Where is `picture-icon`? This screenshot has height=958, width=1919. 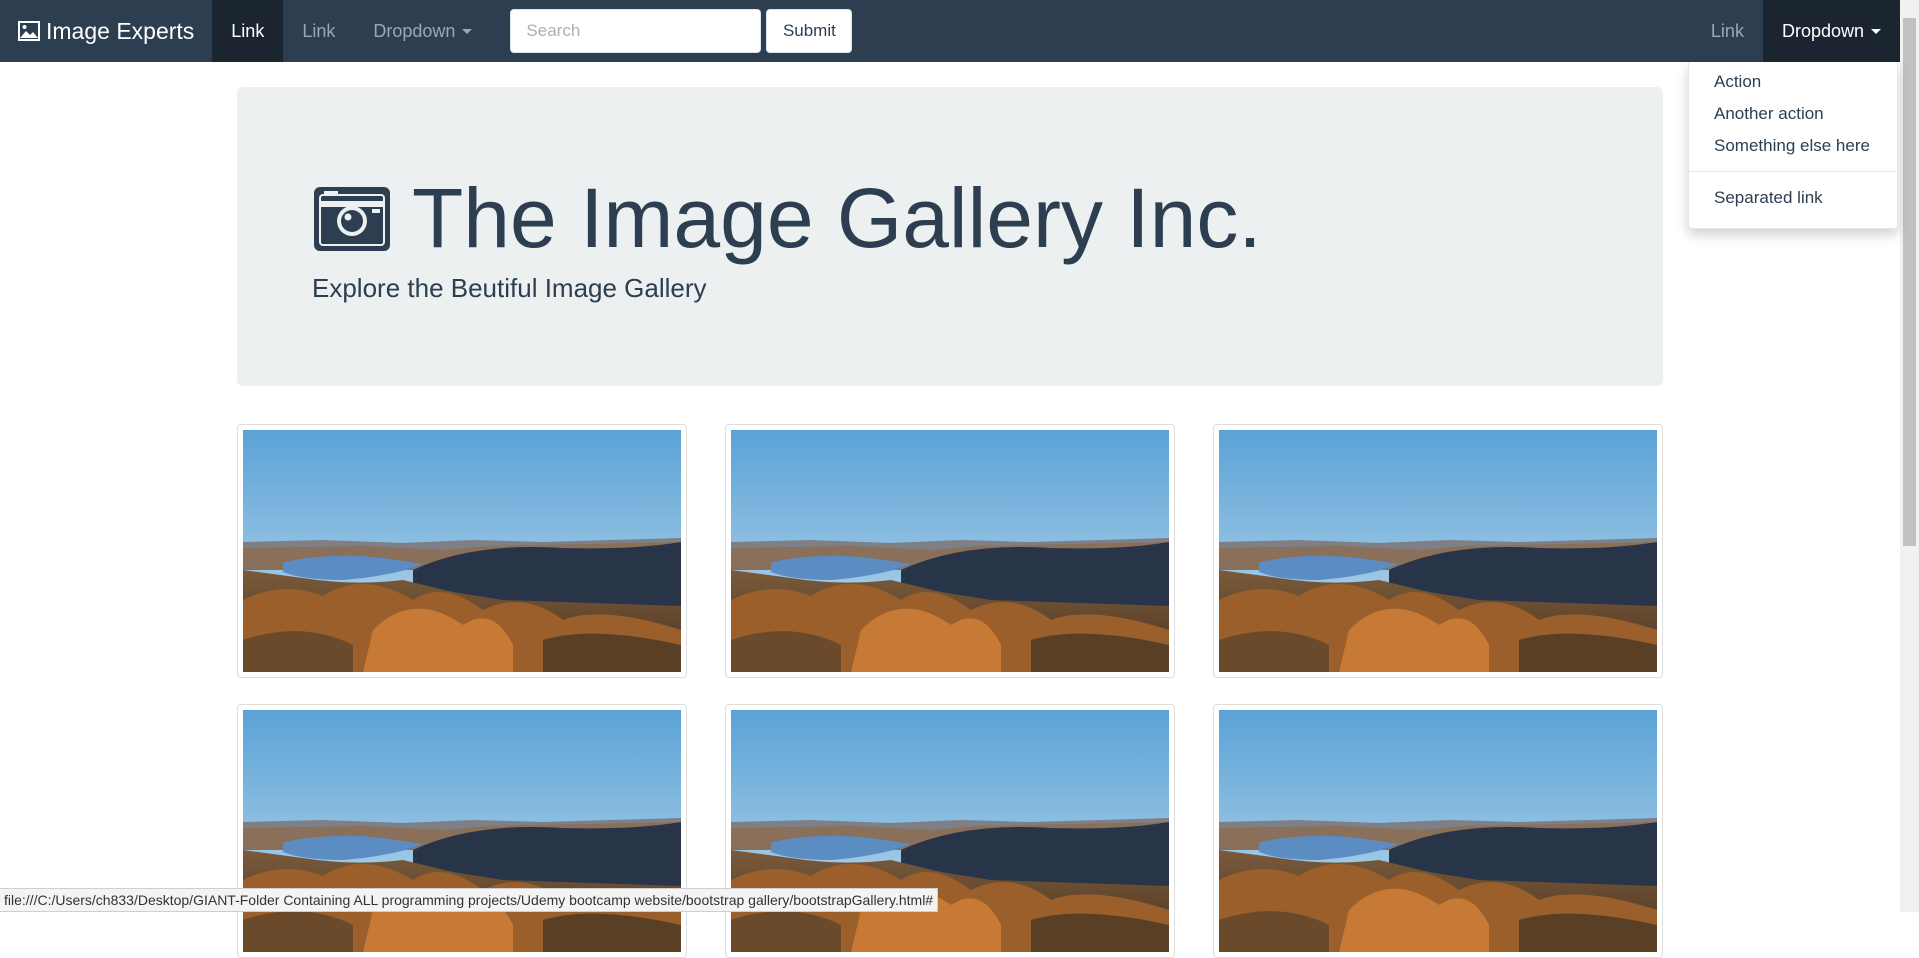 picture-icon is located at coordinates (29, 31).